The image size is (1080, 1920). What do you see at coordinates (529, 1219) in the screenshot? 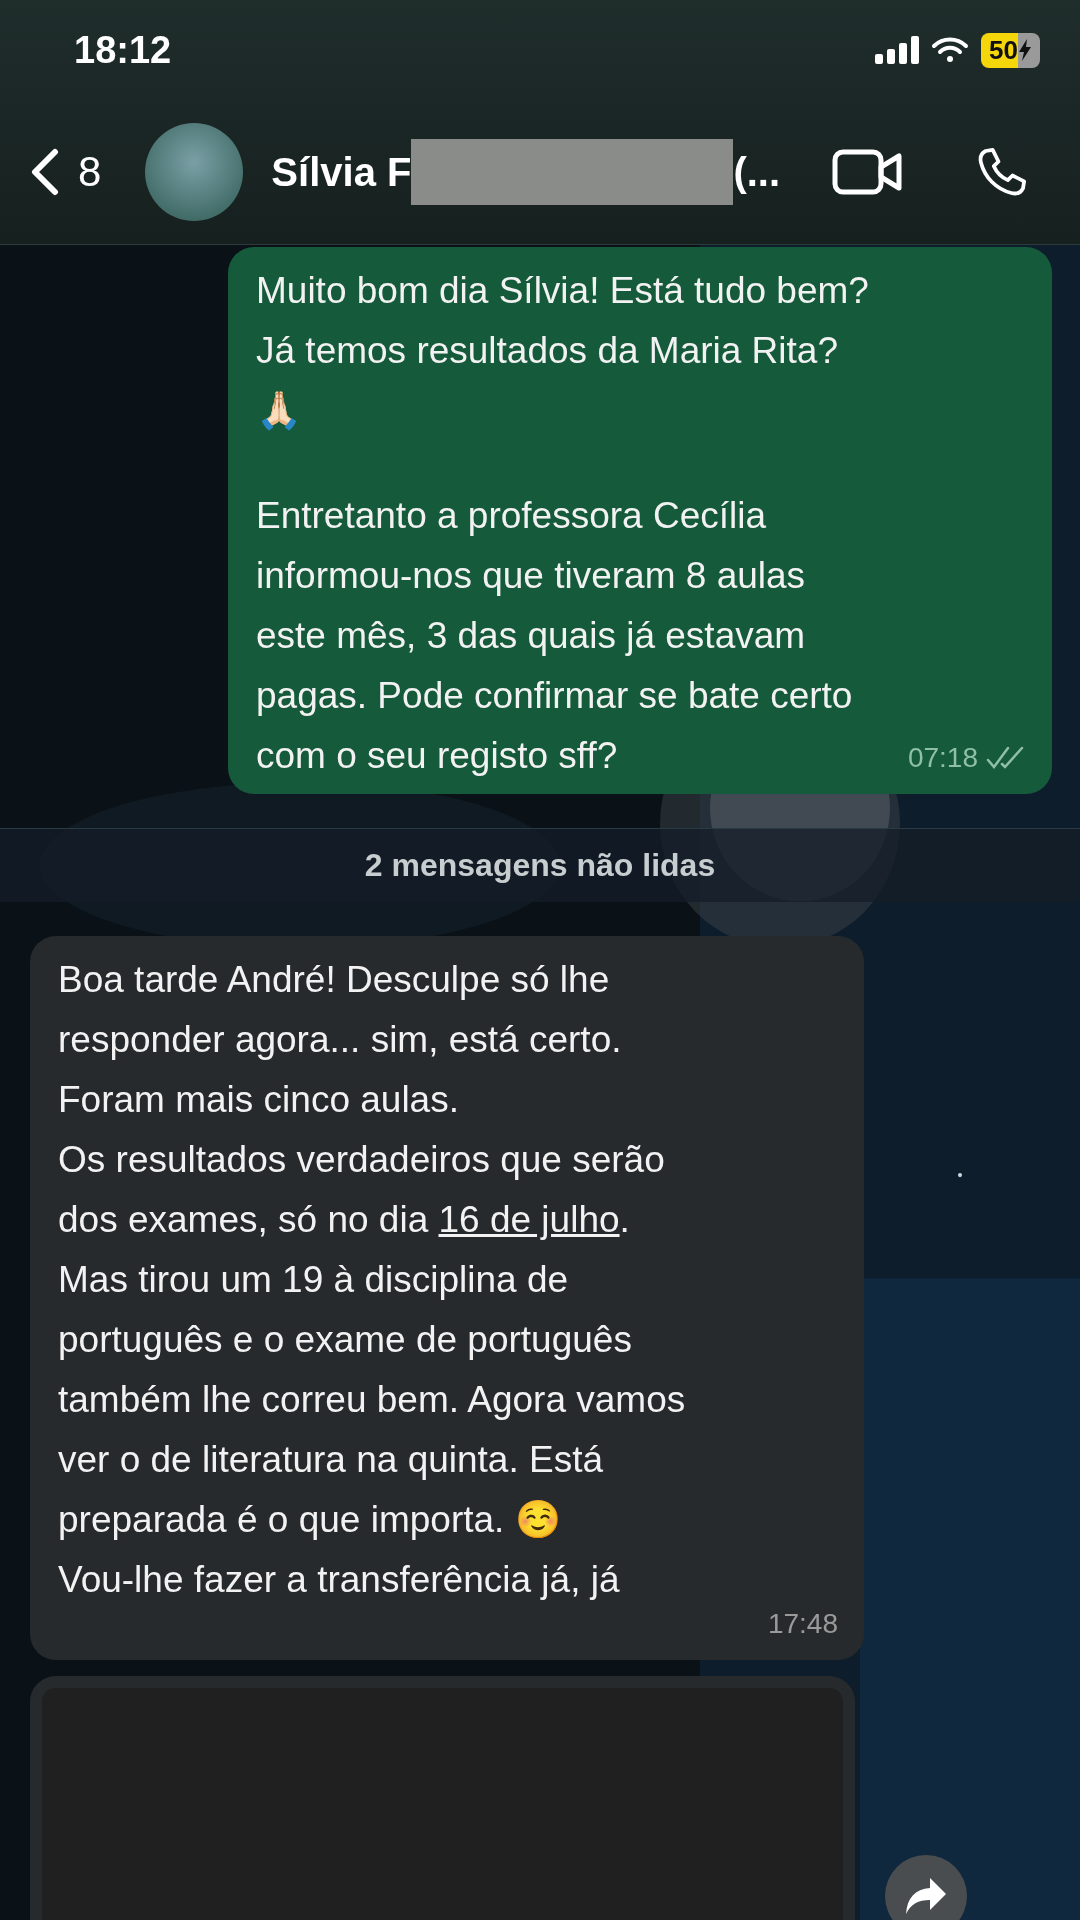
I see `date-link: 16 de julho` at bounding box center [529, 1219].